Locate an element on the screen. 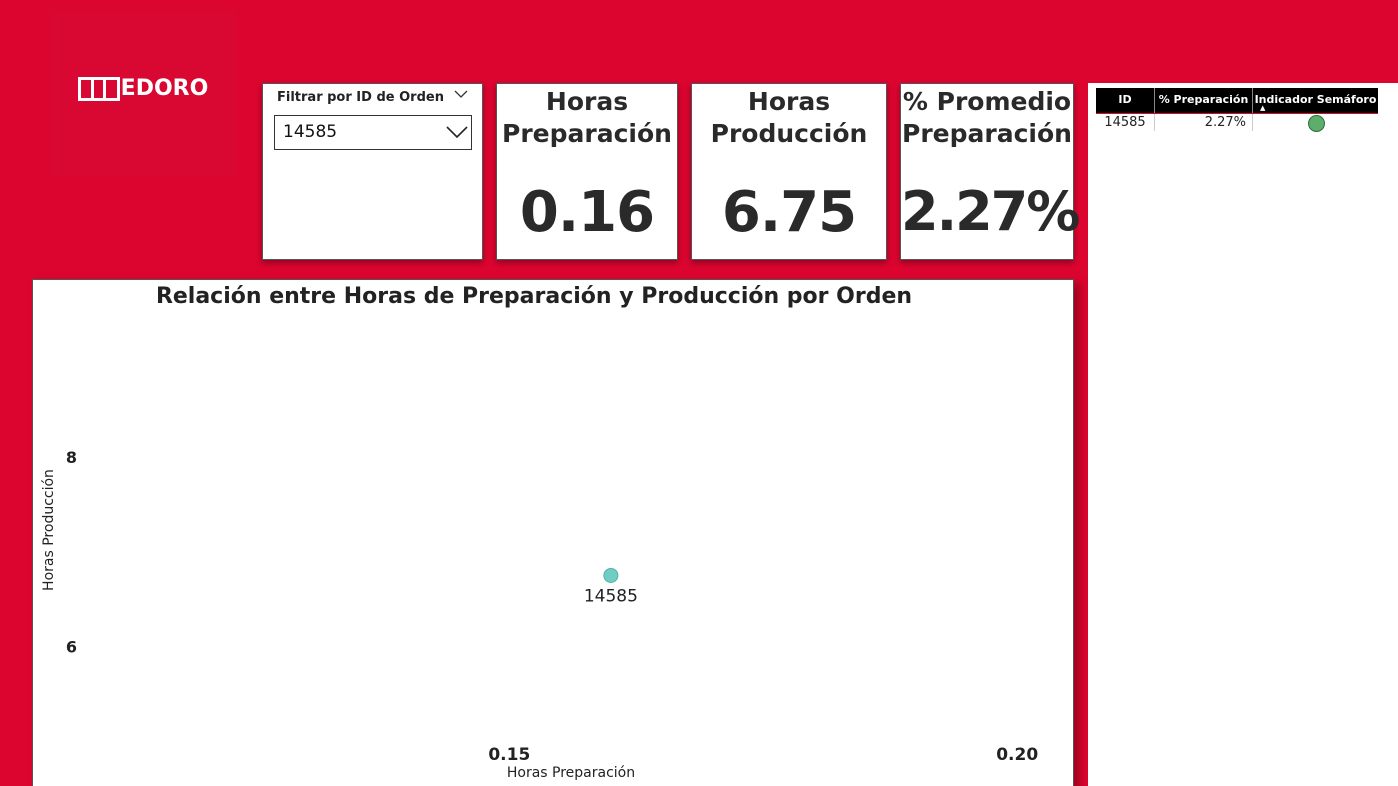 This screenshot has width=1398, height=786. kpi-card-horas-produccion: Horas Producción 6.75 is located at coordinates (789, 171).